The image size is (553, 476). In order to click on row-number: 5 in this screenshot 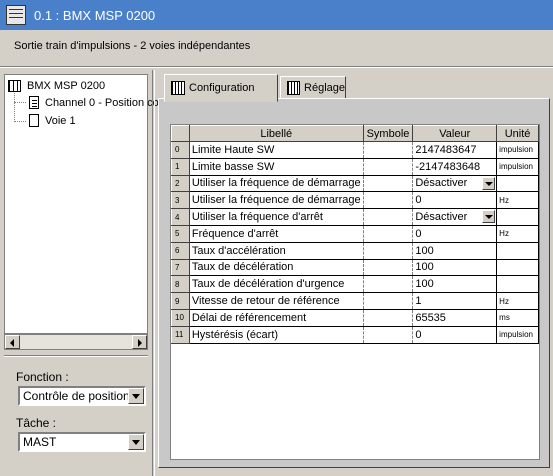, I will do `click(180, 233)`.